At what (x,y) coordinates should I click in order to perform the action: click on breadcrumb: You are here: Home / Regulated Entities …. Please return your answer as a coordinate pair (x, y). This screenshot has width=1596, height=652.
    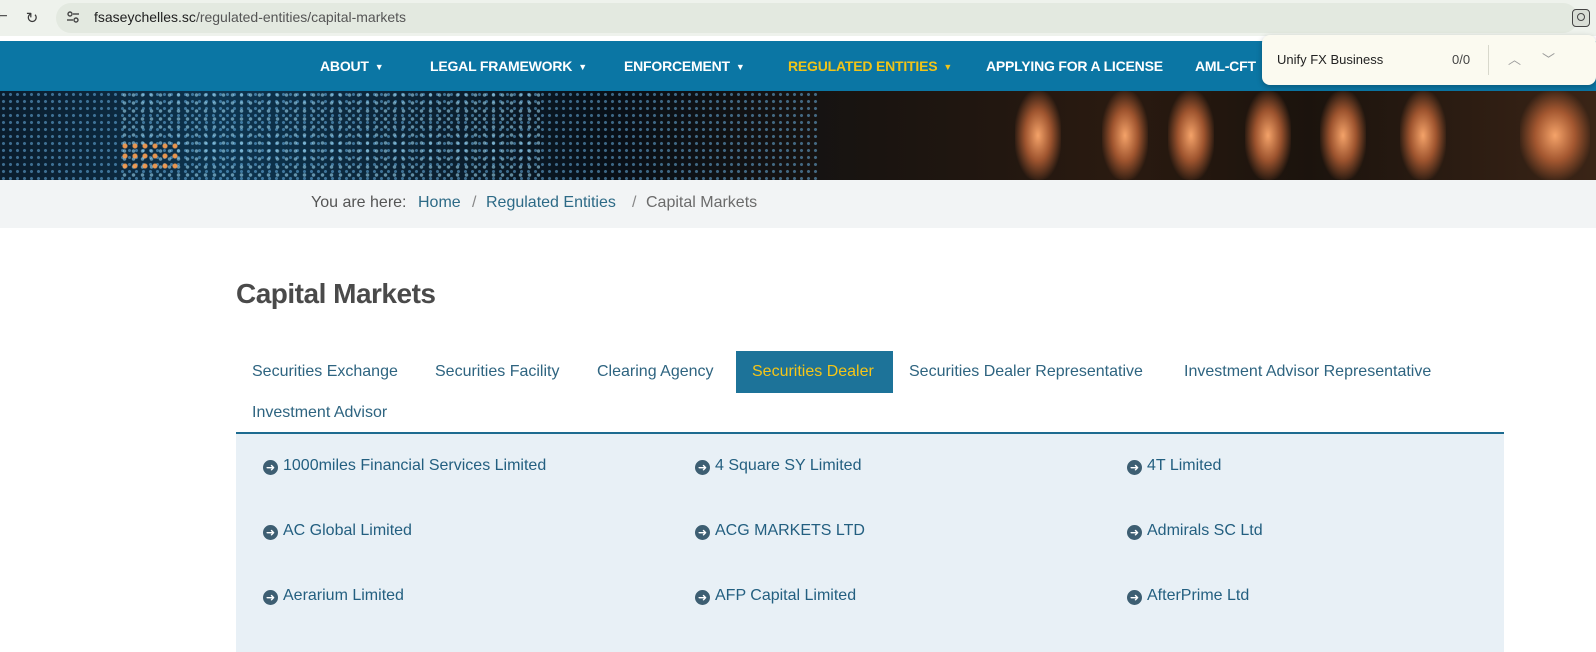
    Looking at the image, I should click on (798, 204).